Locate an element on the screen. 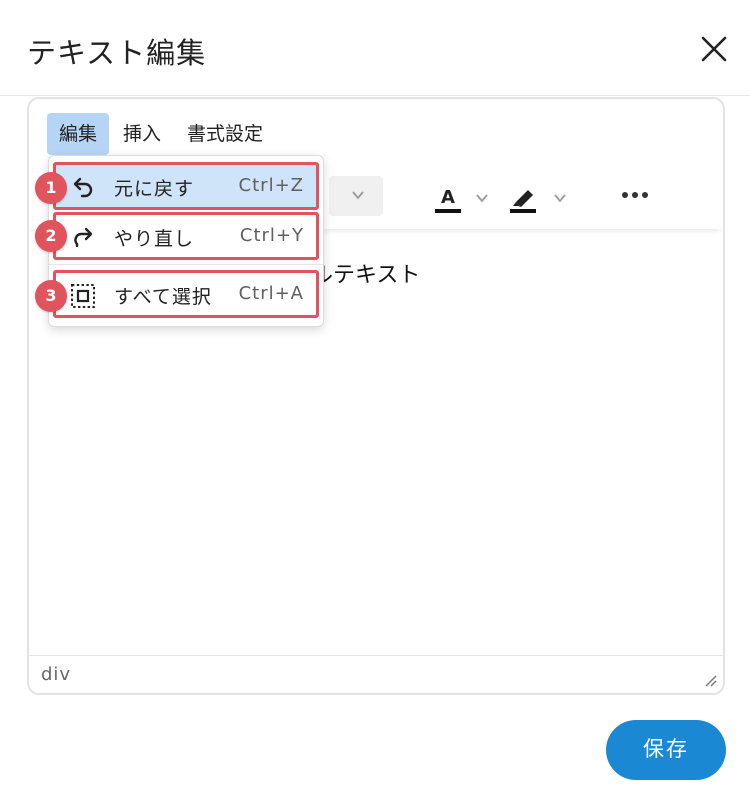 The height and width of the screenshot is (800, 750). resize-handle-icon is located at coordinates (710, 680).